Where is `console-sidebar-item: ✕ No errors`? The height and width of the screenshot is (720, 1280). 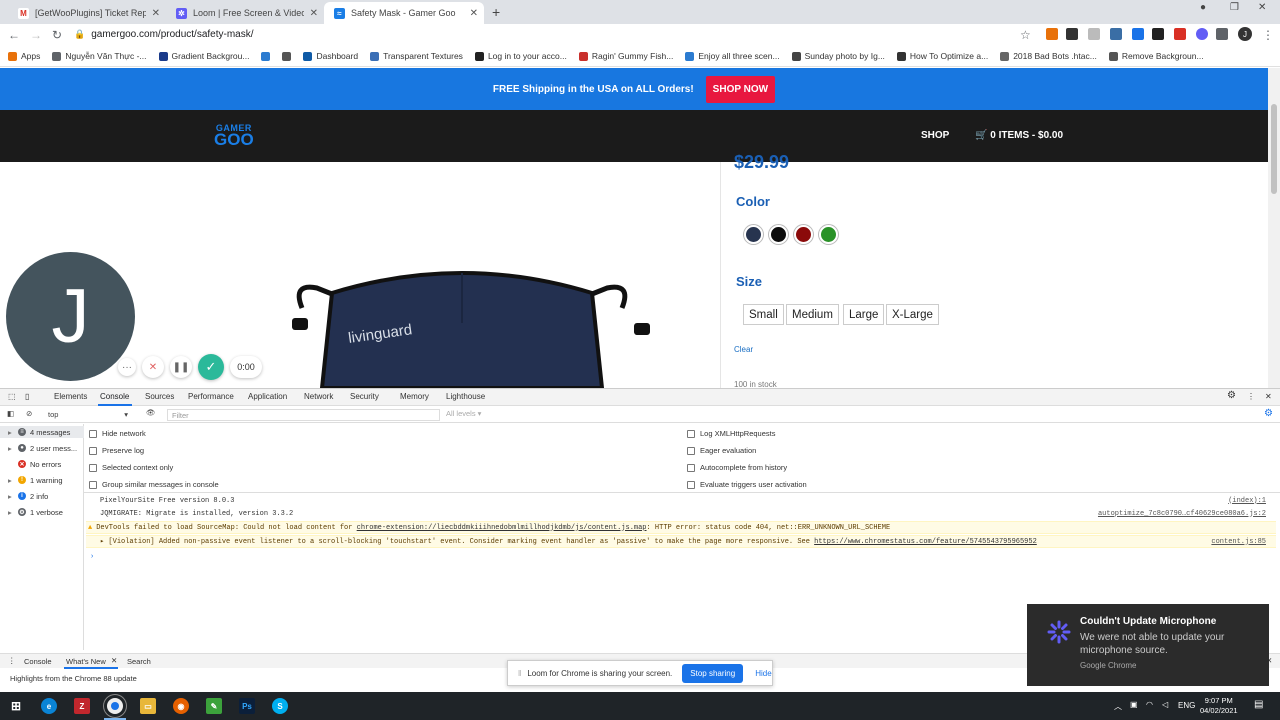 console-sidebar-item: ✕ No errors is located at coordinates (34, 464).